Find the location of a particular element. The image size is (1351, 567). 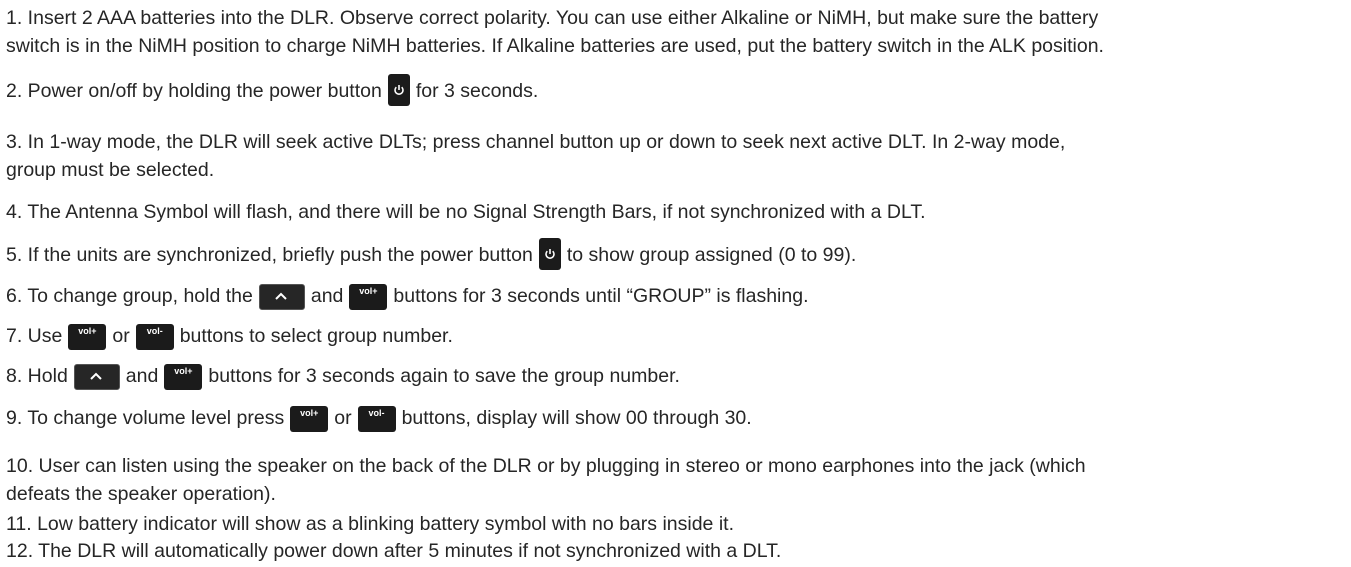

step-9-text-b: or is located at coordinates (343, 418).